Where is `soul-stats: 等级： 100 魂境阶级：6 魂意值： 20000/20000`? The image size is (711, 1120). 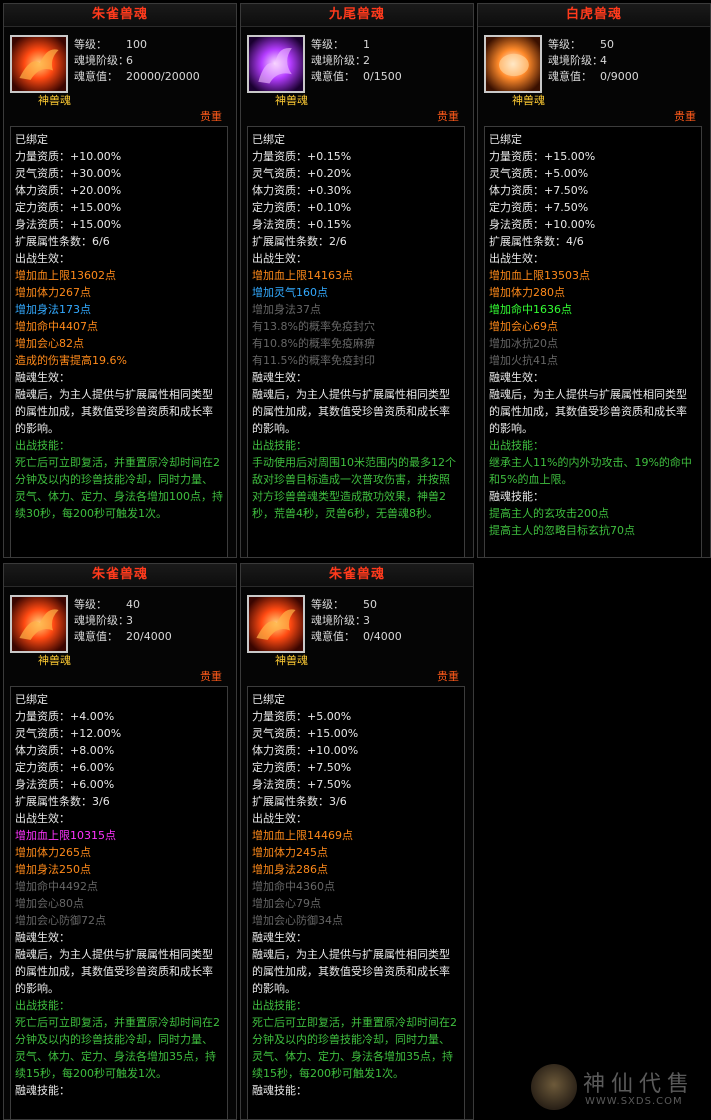 soul-stats: 等级： 100 魂境阶级：6 魂意值： 20000/20000 is located at coordinates (137, 61).